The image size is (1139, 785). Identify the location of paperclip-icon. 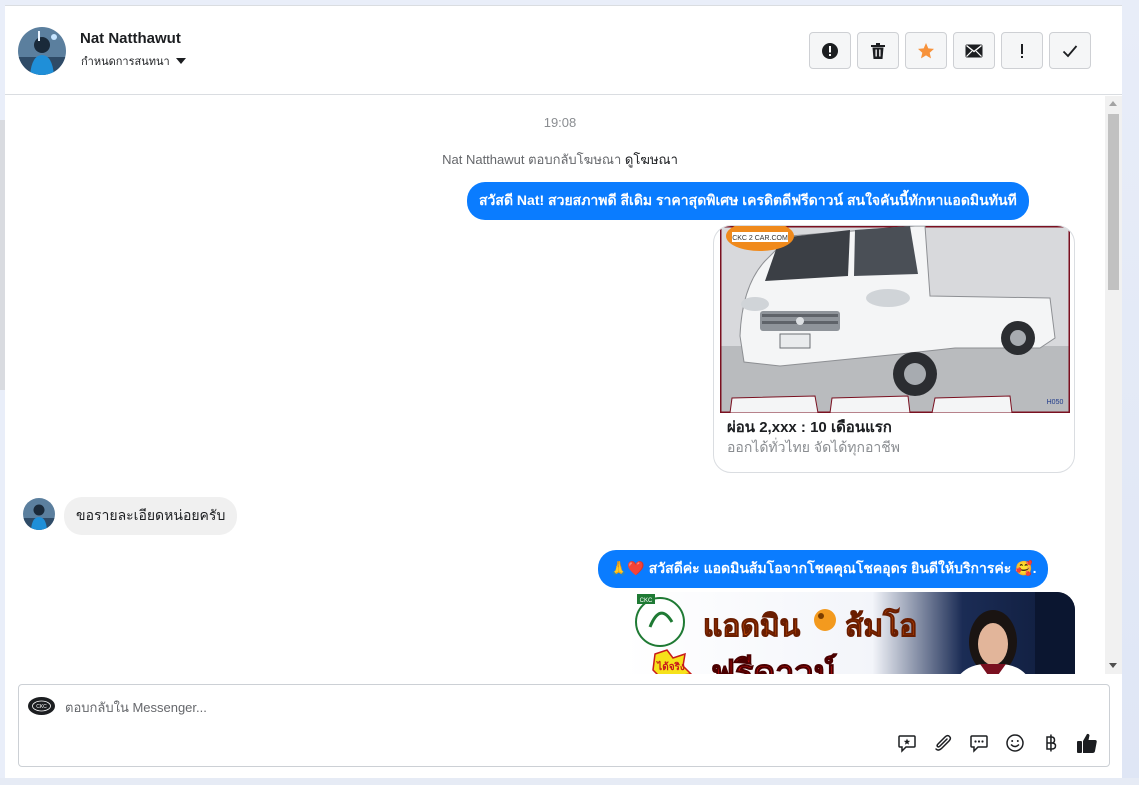
(943, 742).